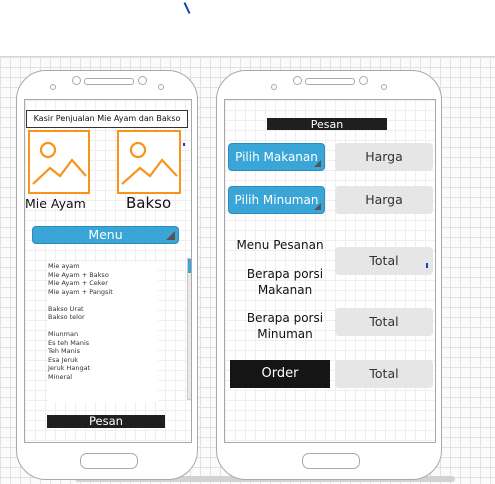 This screenshot has width=495, height=484. I want to click on food-price-box: Harga, so click(384, 157).